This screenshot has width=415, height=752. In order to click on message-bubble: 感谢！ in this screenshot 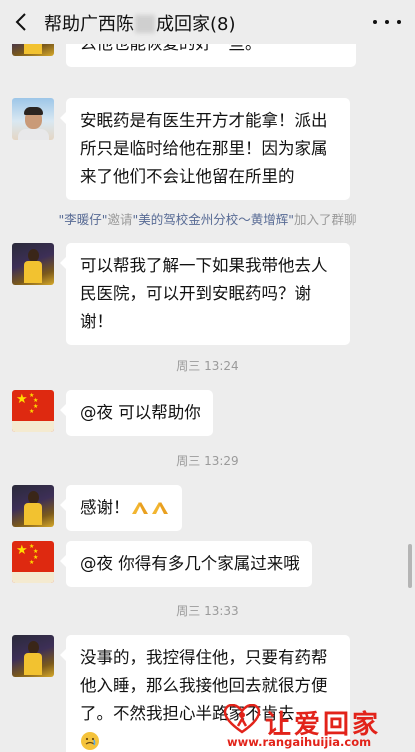, I will do `click(121, 508)`.